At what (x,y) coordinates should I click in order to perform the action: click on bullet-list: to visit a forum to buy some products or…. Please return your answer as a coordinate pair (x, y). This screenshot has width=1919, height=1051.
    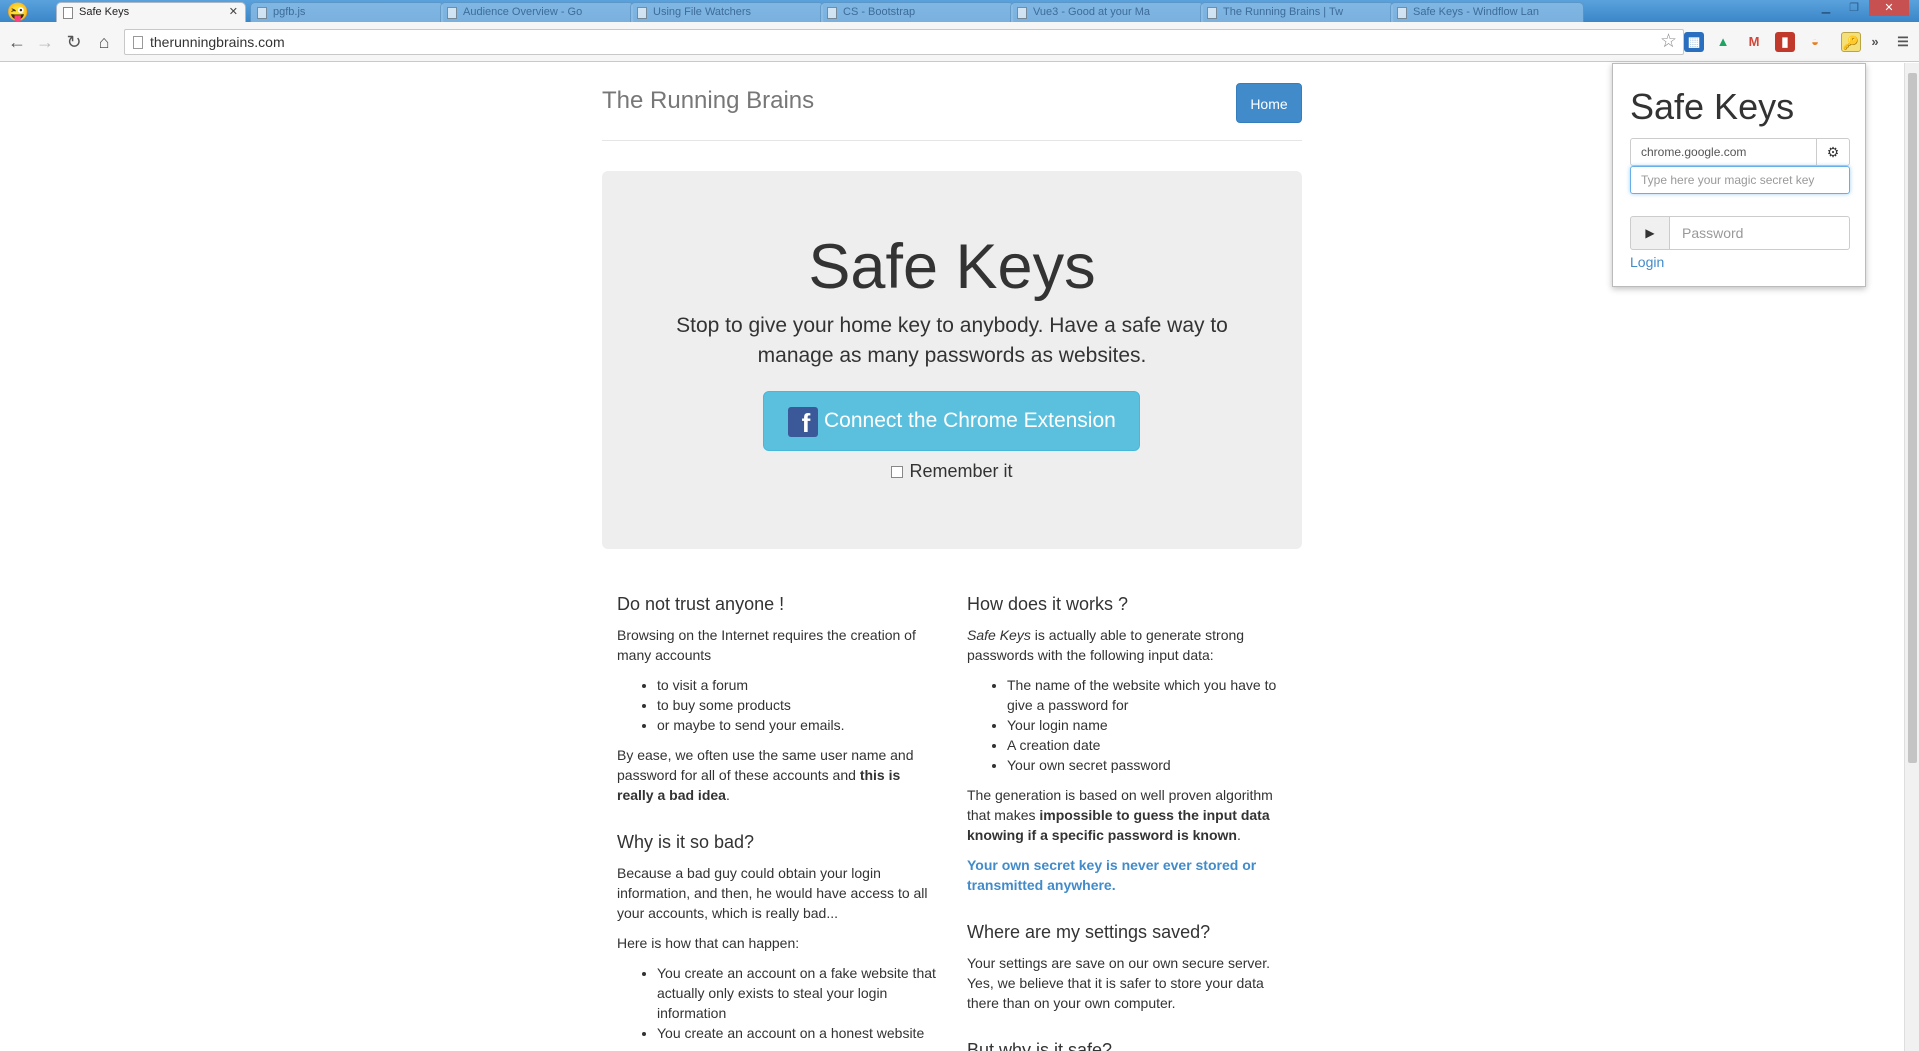
    Looking at the image, I should click on (777, 705).